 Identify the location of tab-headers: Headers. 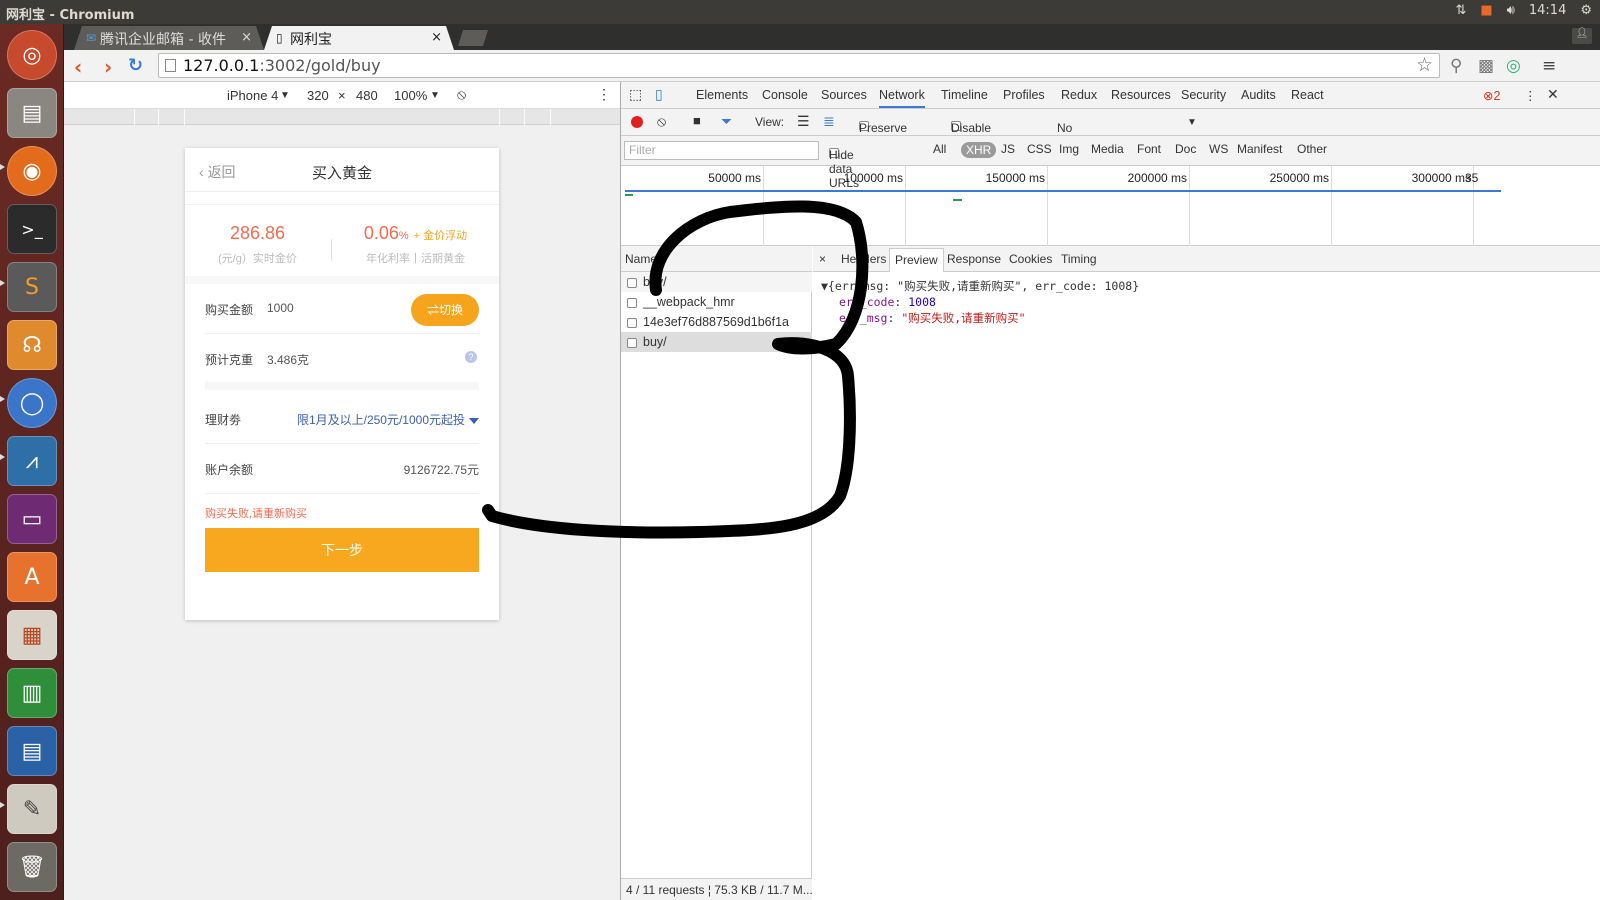
(863, 259).